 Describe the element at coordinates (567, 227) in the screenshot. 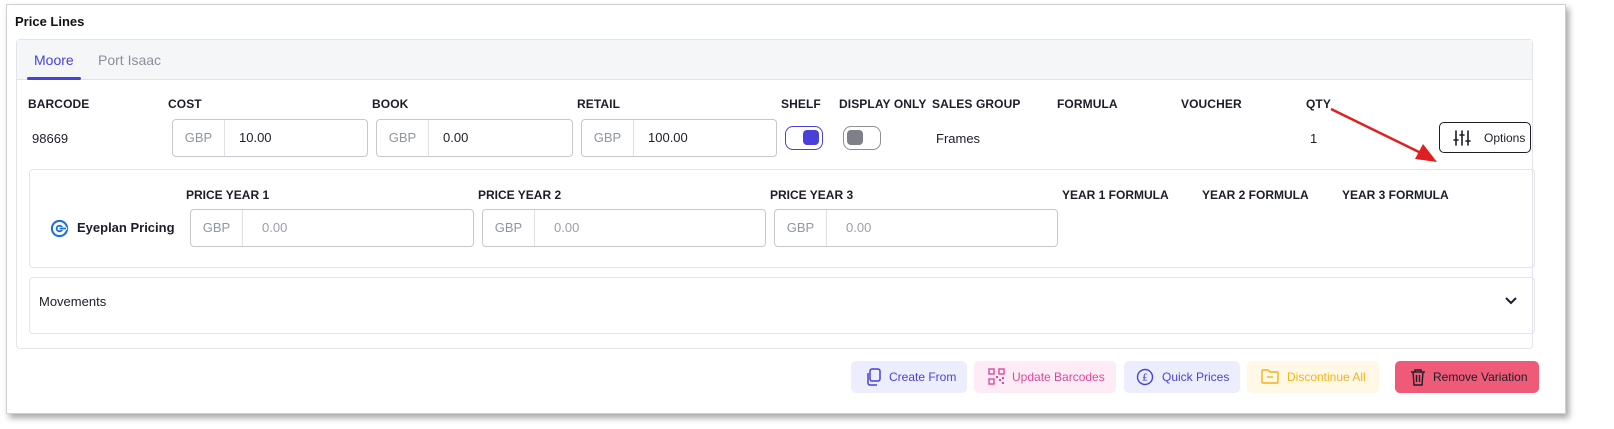

I see `price-year-2-placeholder: 0.00` at that location.